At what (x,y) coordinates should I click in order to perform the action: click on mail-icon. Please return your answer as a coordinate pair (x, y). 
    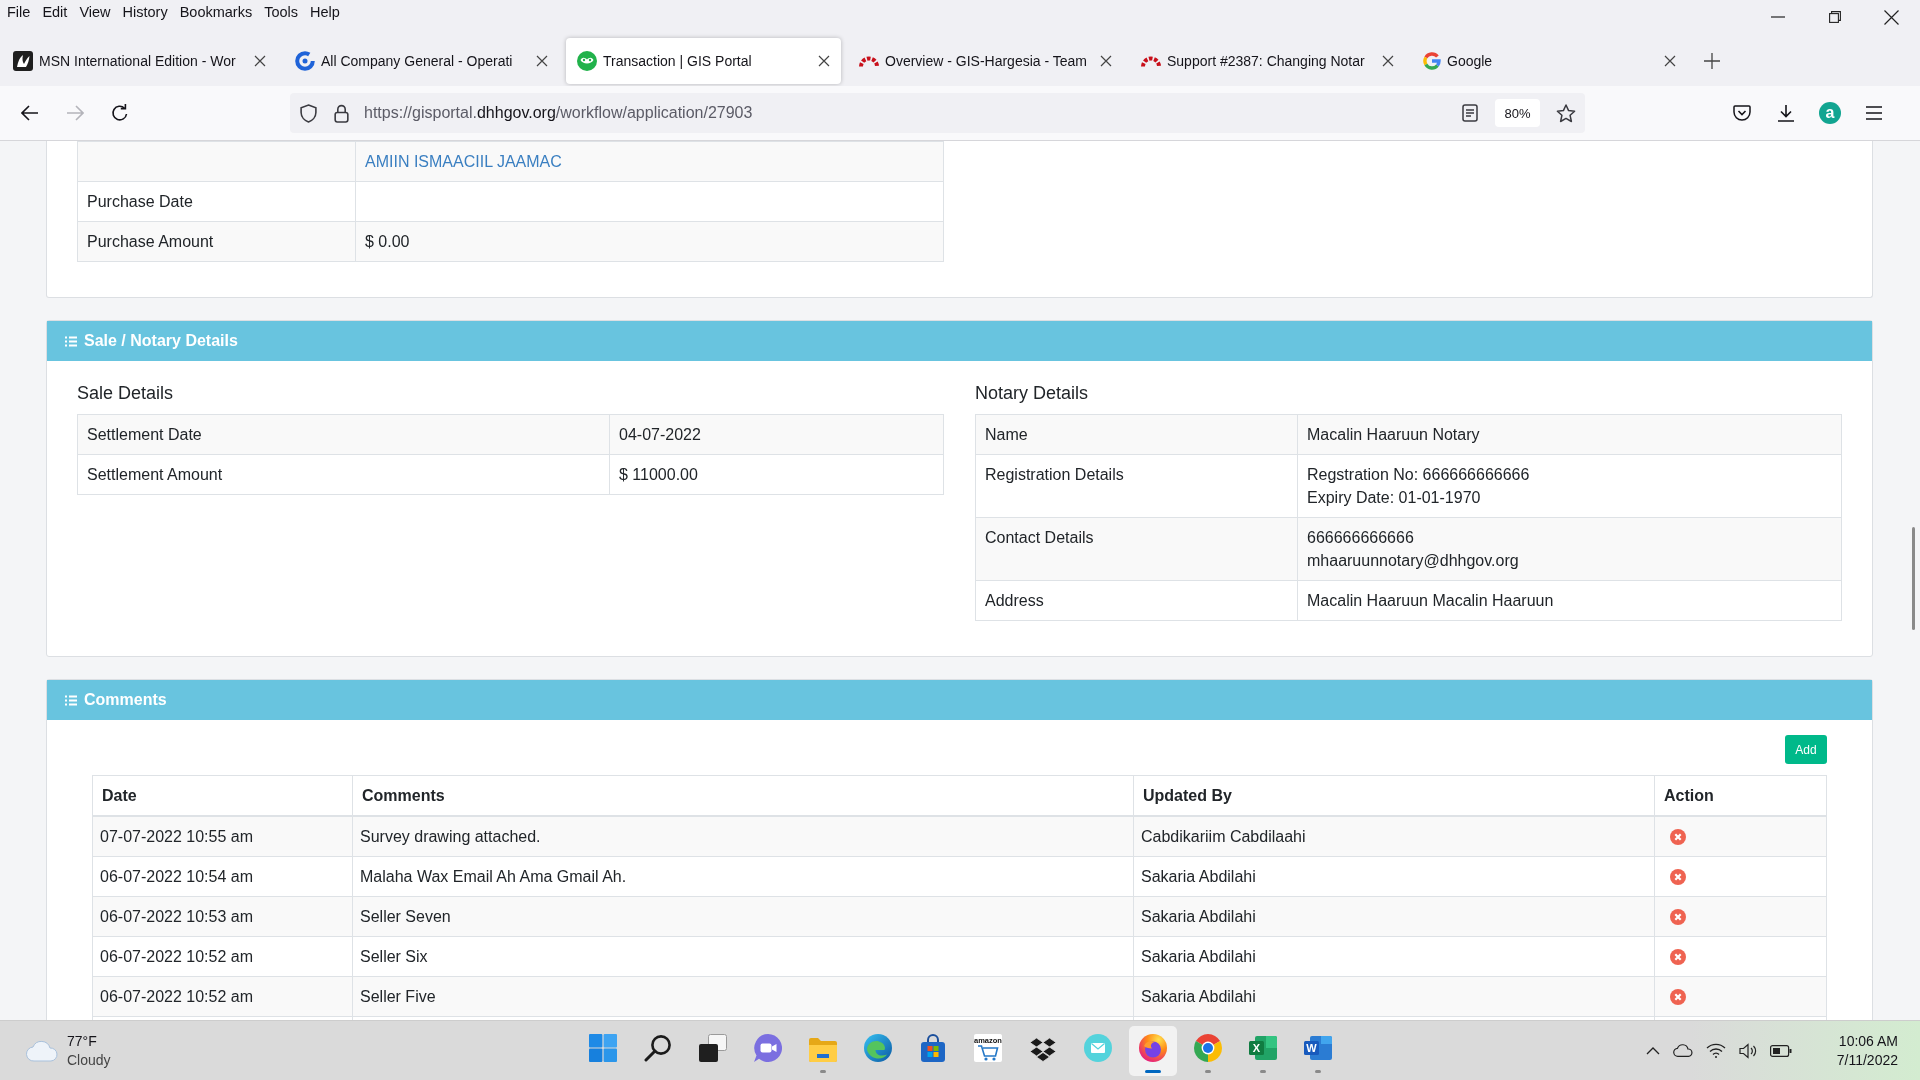
    Looking at the image, I should click on (1097, 1047).